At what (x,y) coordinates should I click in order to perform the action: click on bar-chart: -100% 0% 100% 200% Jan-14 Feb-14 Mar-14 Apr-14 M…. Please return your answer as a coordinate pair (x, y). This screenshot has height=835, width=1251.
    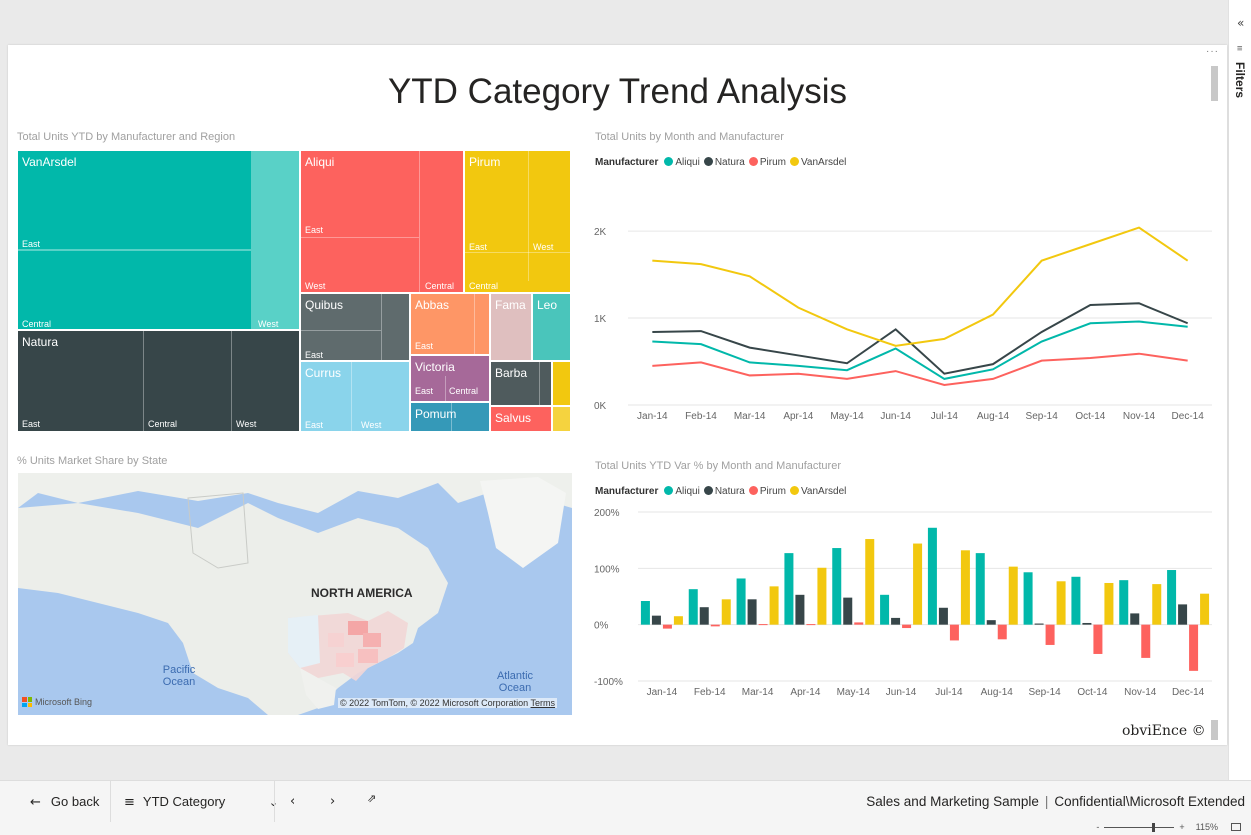
    Looking at the image, I should click on (905, 602).